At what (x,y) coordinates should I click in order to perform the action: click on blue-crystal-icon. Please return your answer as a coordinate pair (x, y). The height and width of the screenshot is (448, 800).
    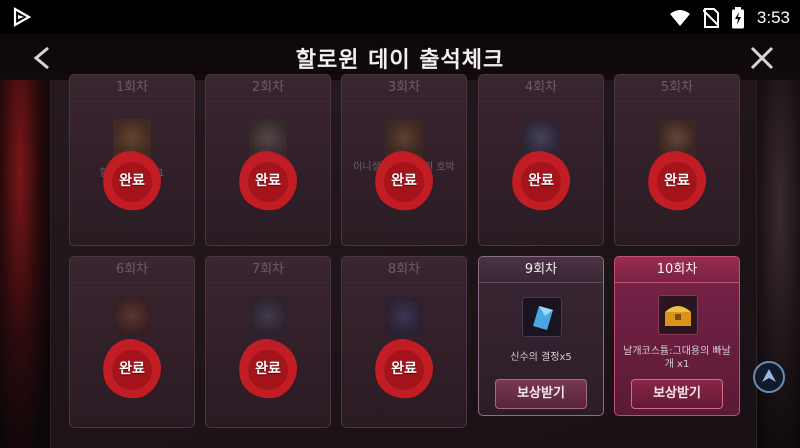
    Looking at the image, I should click on (543, 318).